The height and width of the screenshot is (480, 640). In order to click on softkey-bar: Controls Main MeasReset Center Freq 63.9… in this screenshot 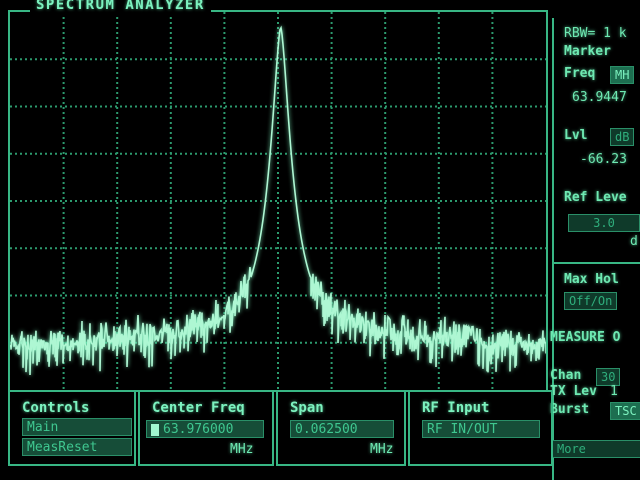, I will do `click(280, 430)`.